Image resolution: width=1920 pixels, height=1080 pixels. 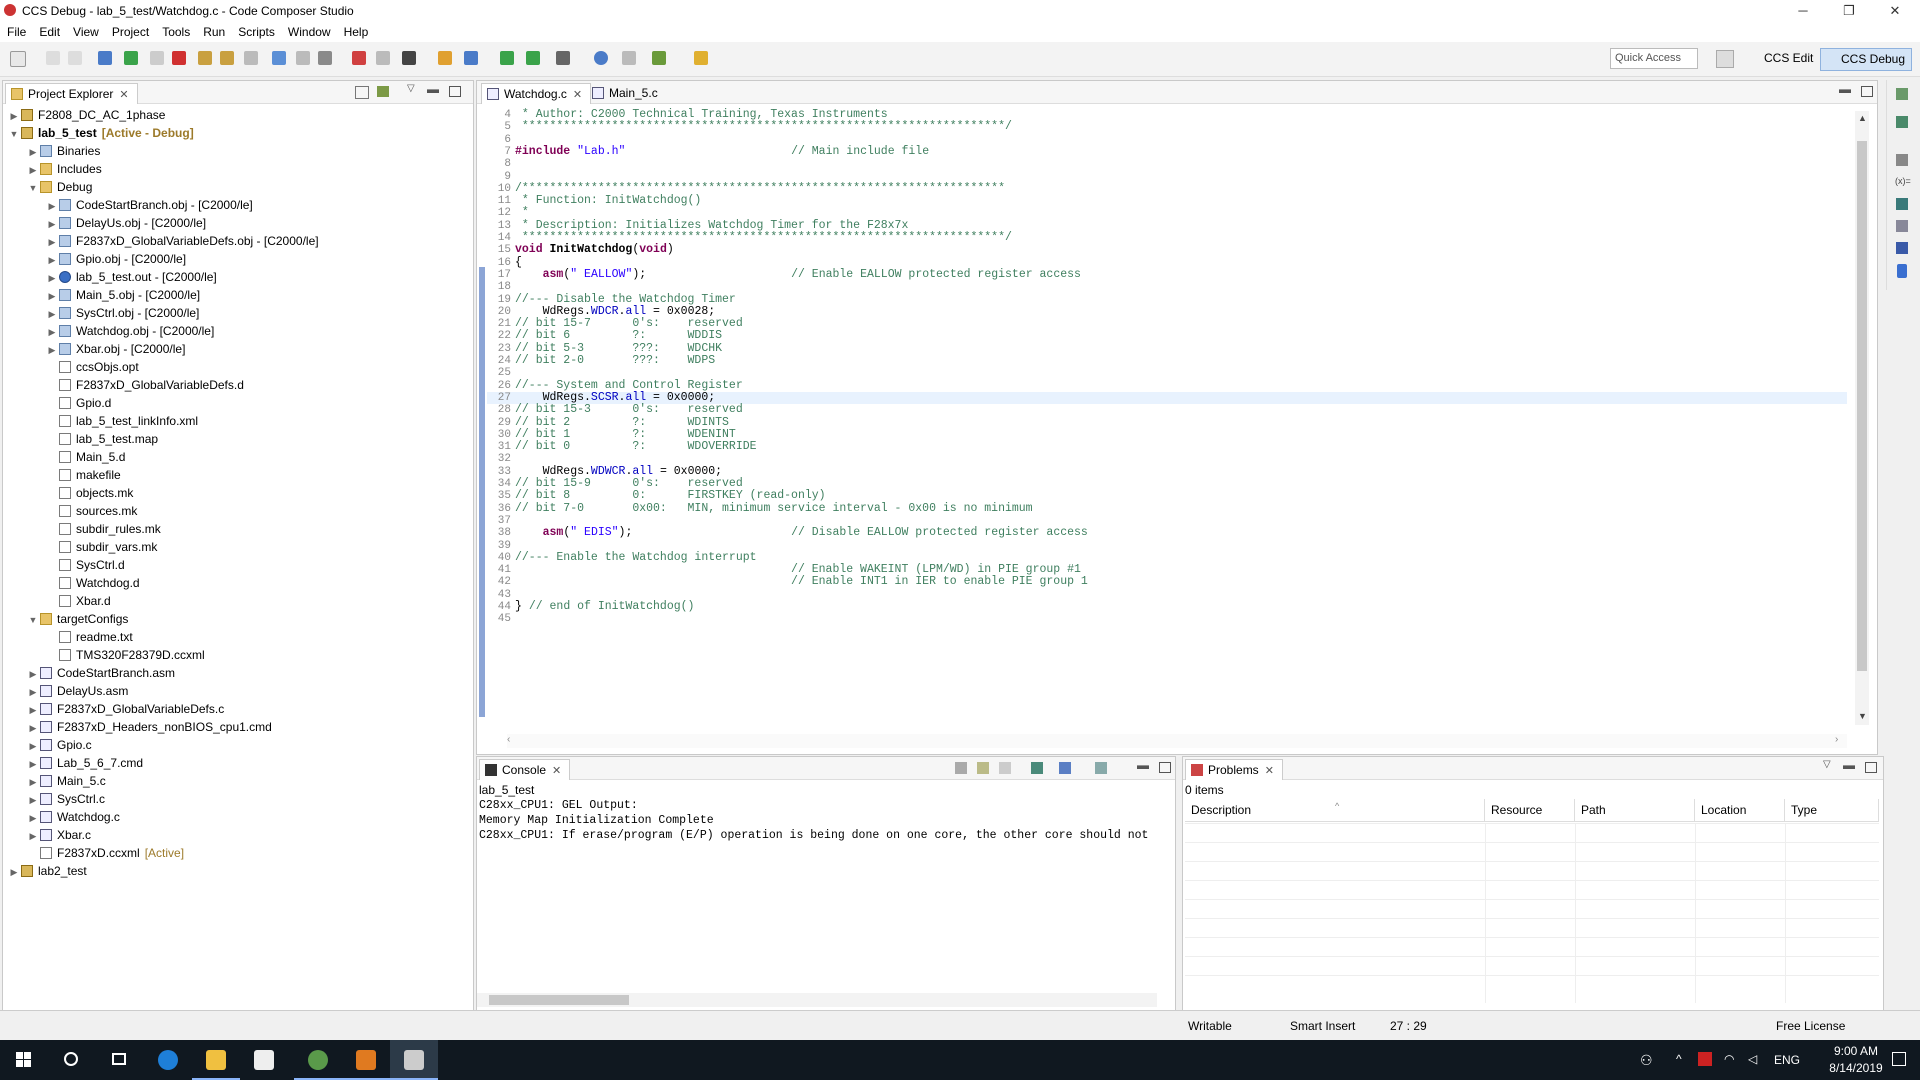 What do you see at coordinates (66, 781) in the screenshot?
I see `tree-item: ▶ Main_5.c` at bounding box center [66, 781].